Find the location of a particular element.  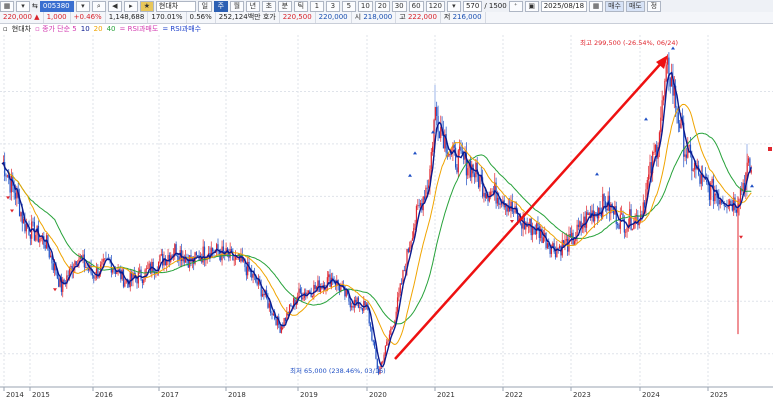

tab-week: 주 is located at coordinates (220, 6).